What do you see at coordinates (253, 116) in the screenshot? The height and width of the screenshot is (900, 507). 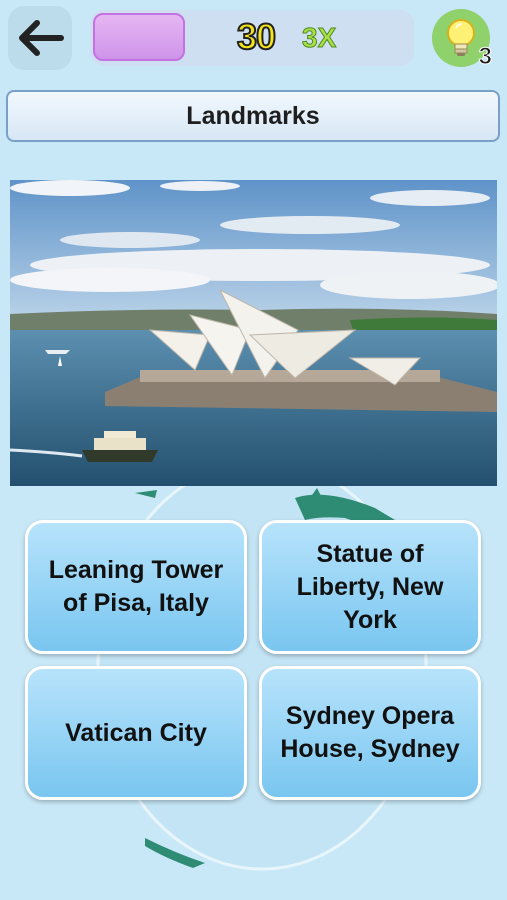 I see `category-banner: Landmarks` at bounding box center [253, 116].